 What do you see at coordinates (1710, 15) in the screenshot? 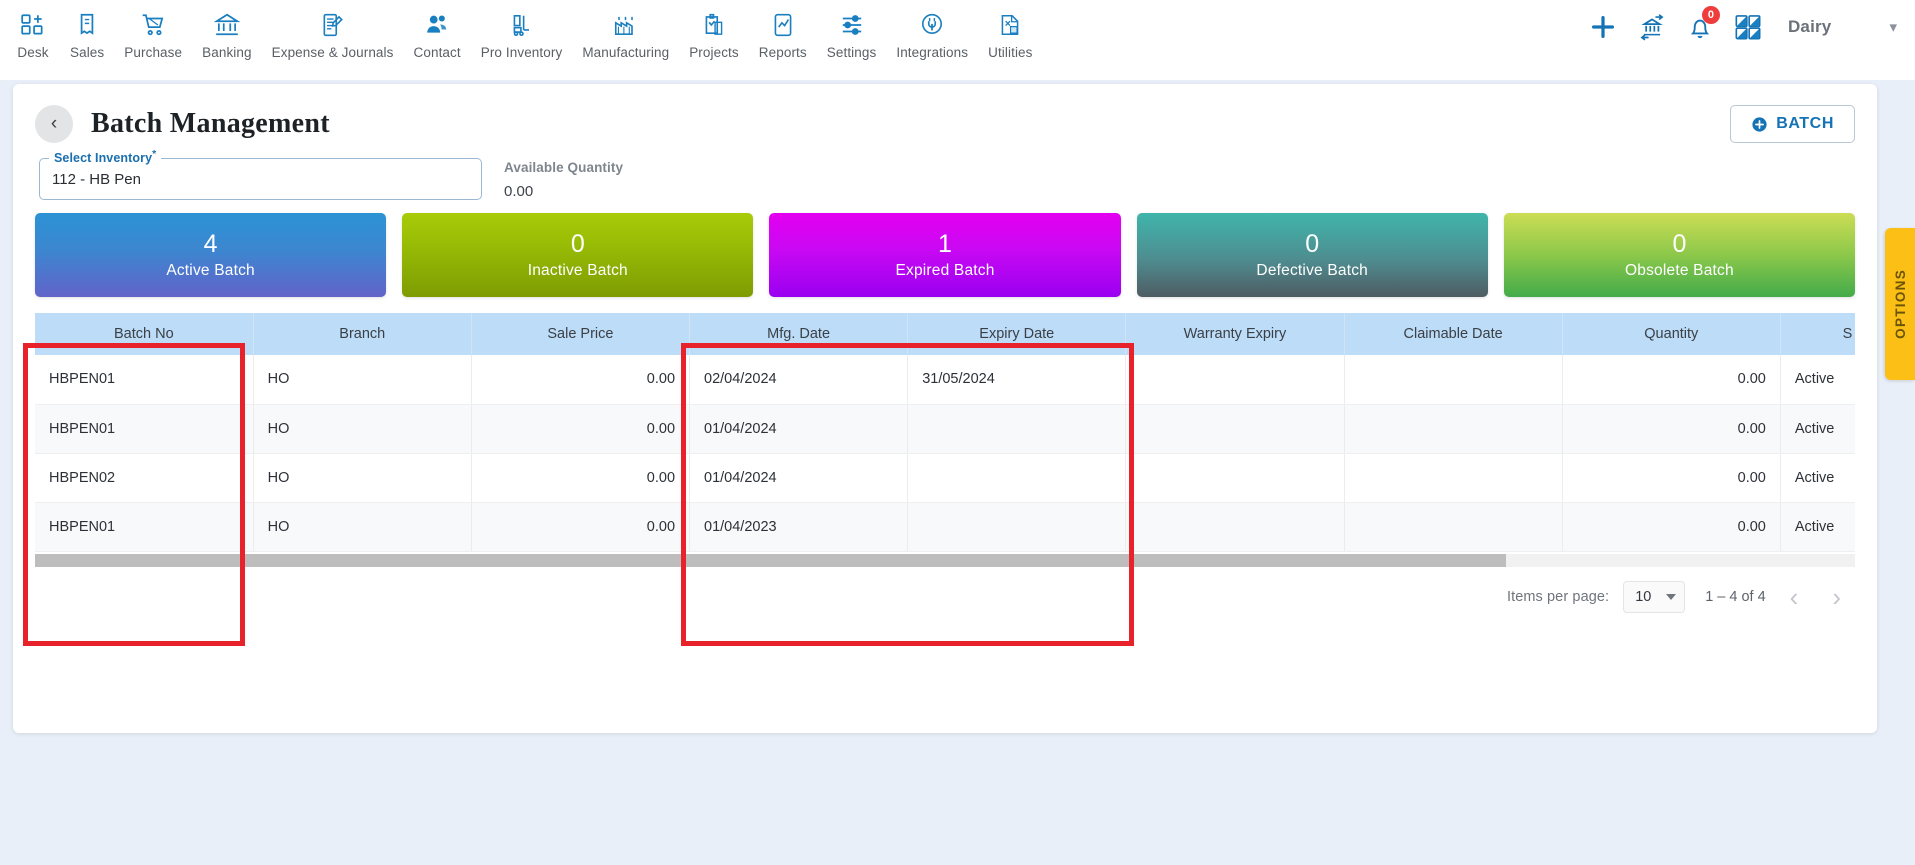
I see `notification-count-badge: 0` at bounding box center [1710, 15].